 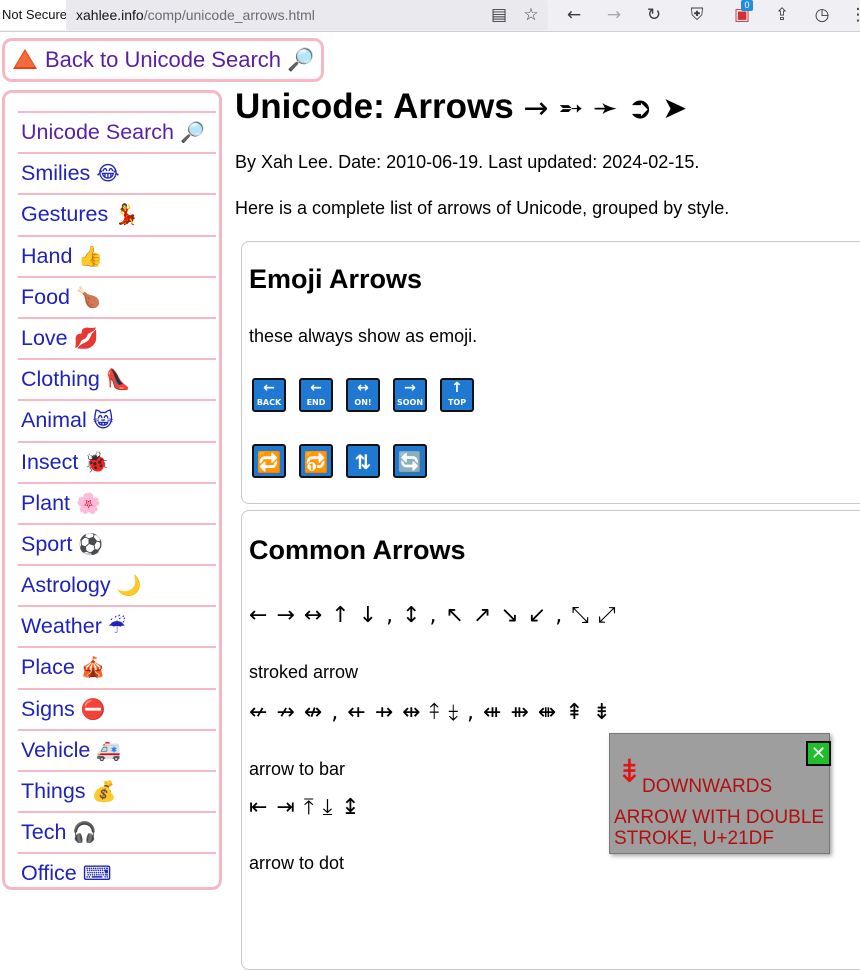 What do you see at coordinates (117, 666) in the screenshot?
I see `sidebar-item-place: Place 🎪` at bounding box center [117, 666].